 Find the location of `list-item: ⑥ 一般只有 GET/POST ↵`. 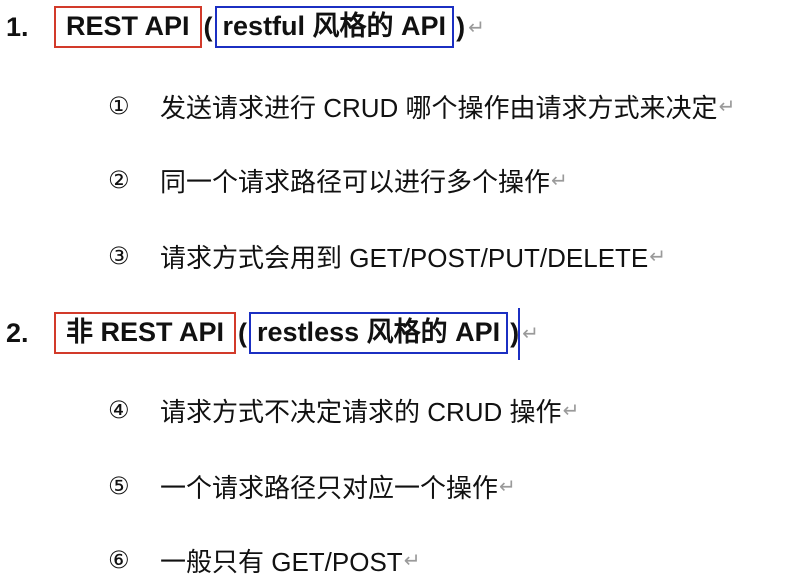

list-item: ⑥ 一般只有 GET/POST ↵ is located at coordinates (210, 560).